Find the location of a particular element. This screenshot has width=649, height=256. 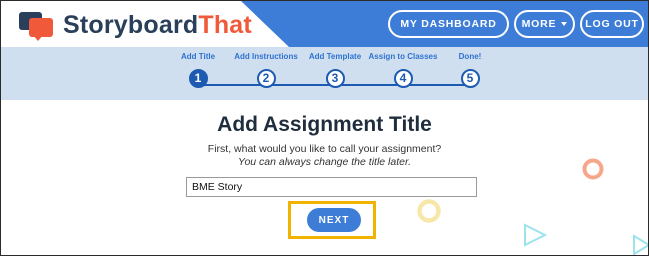

brand-name: StoryboardThat is located at coordinates (157, 25).